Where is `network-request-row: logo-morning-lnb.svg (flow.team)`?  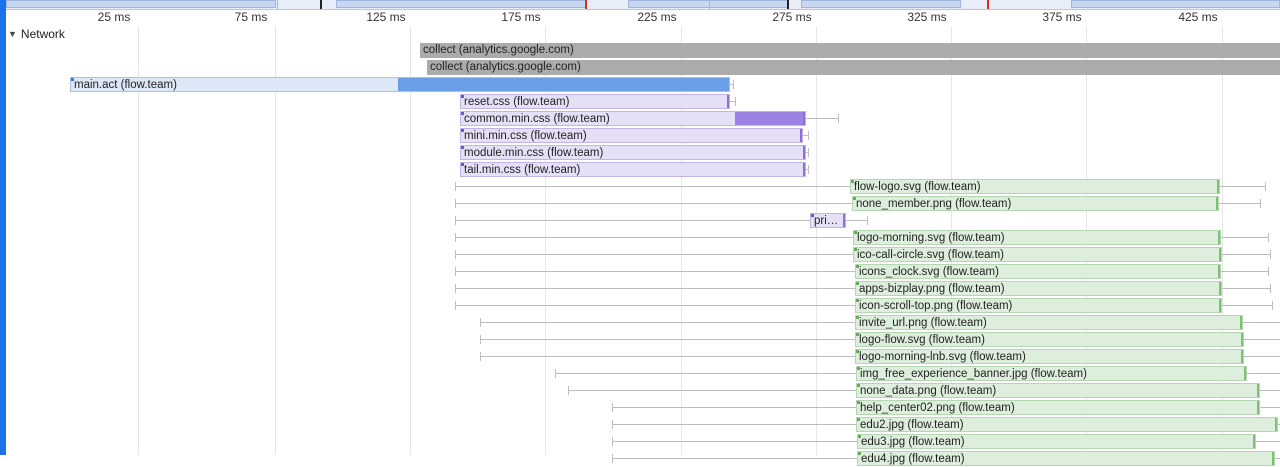 network-request-row: logo-morning-lnb.svg (flow.team) is located at coordinates (640, 356).